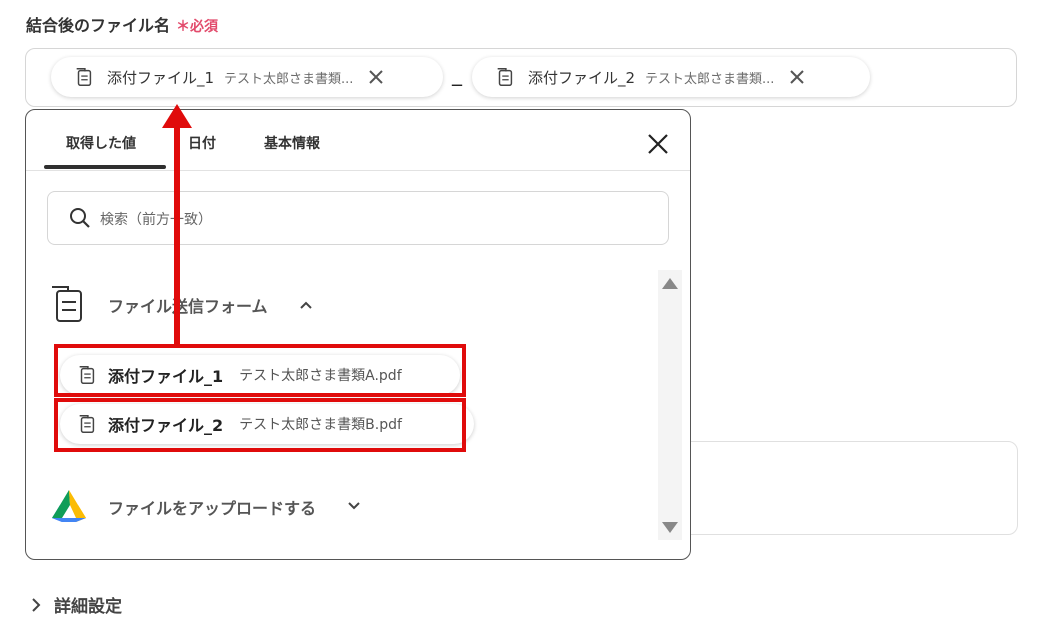 This screenshot has height=631, width=1040. I want to click on google-drive-icon, so click(69, 506).